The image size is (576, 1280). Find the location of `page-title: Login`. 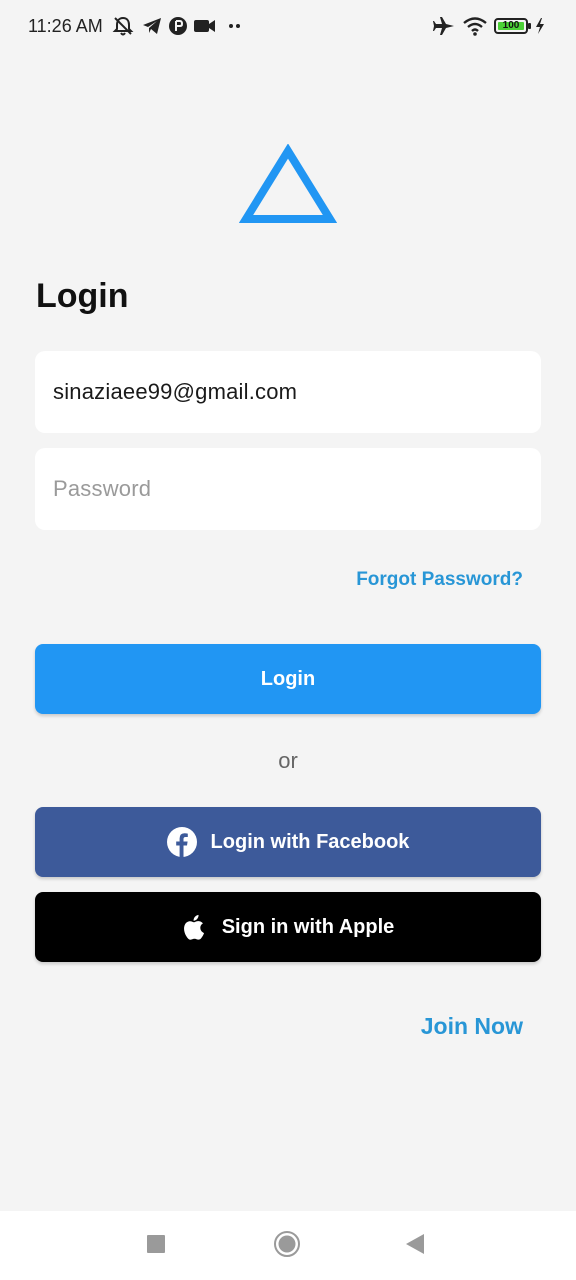

page-title: Login is located at coordinates (82, 296).